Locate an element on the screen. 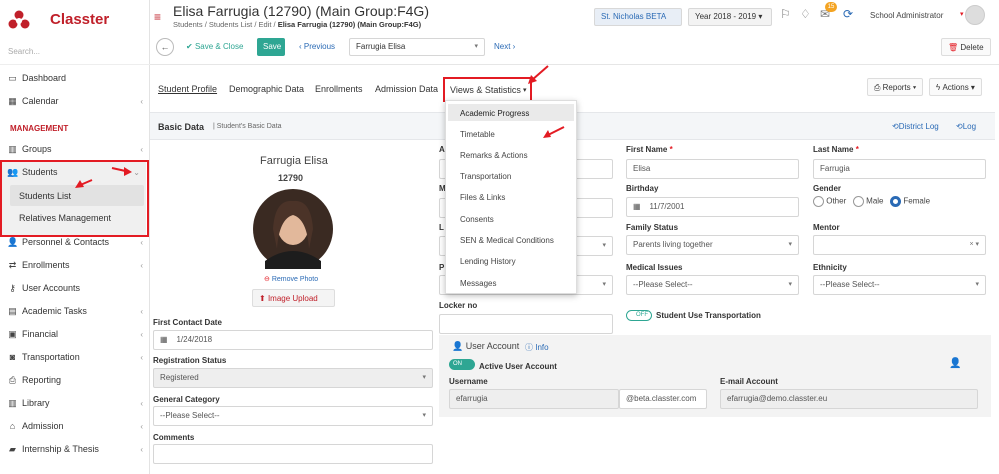 This screenshot has height=474, width=999. general-category-select: --Please Select-- ▾ is located at coordinates (293, 416).